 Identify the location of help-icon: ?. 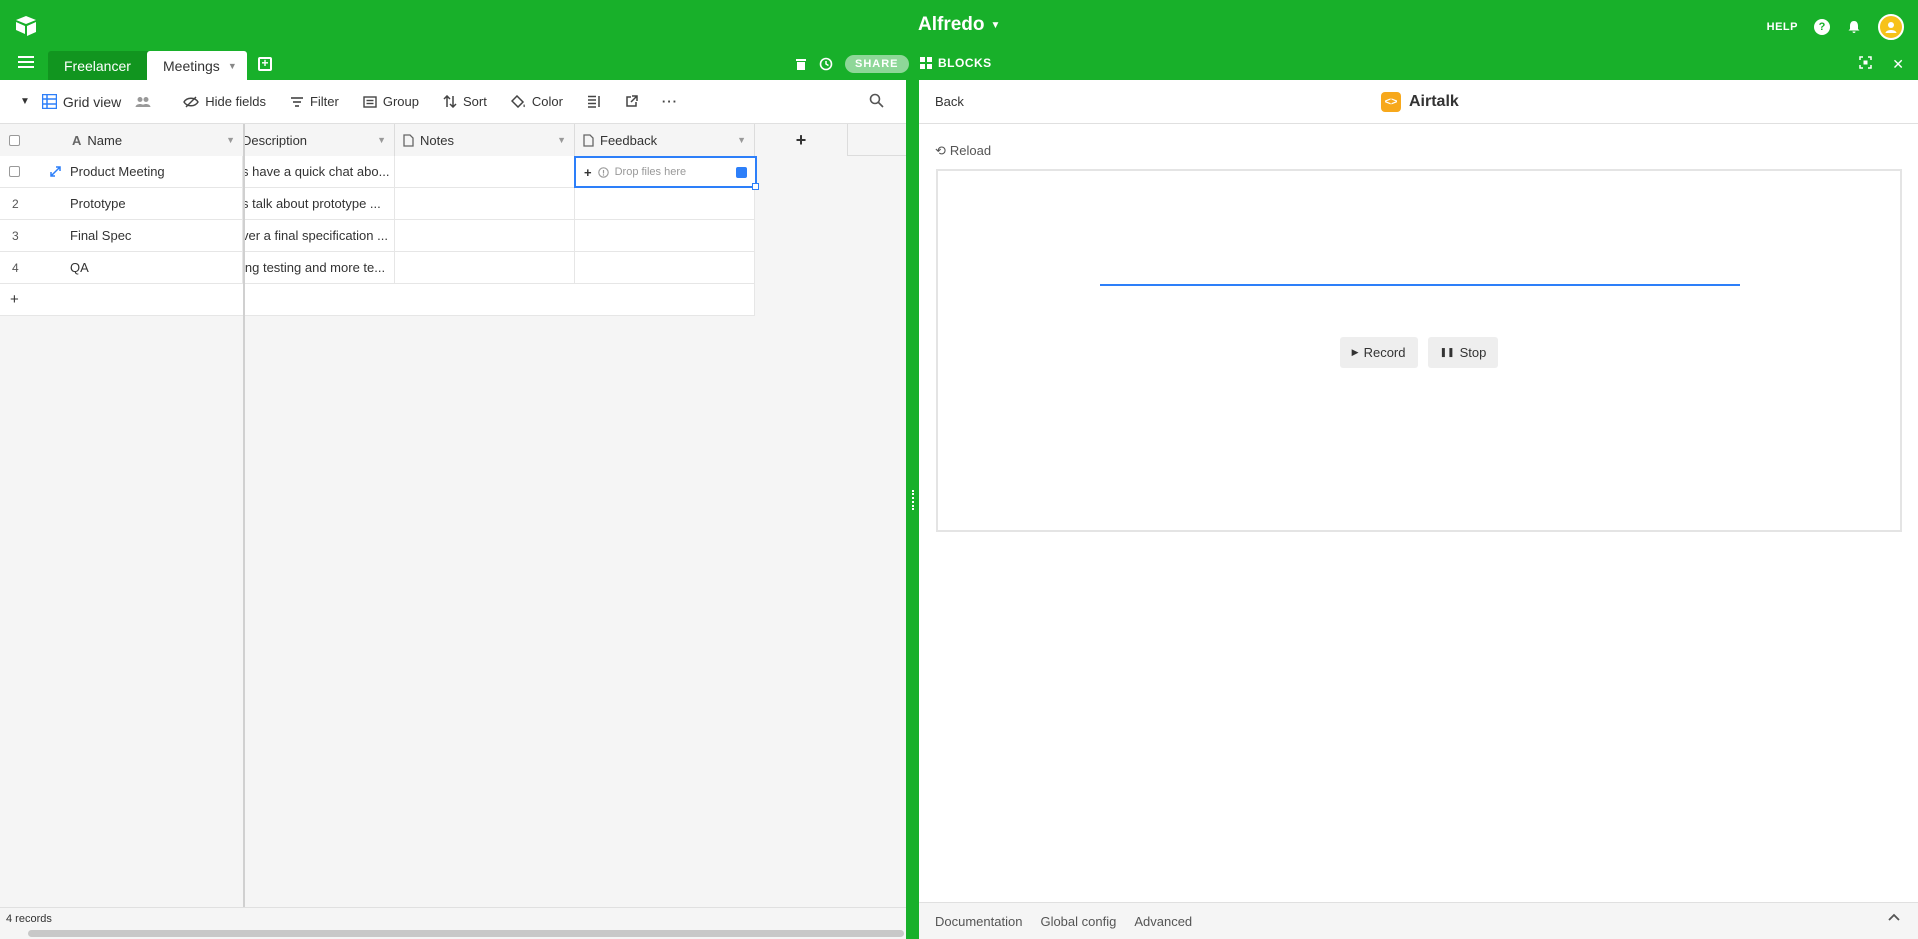
(1822, 27).